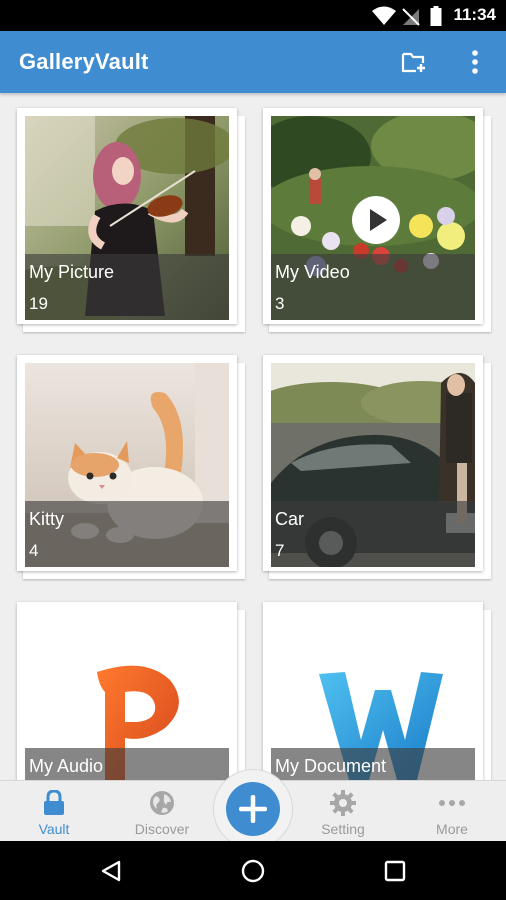 This screenshot has height=900, width=506. I want to click on status-bar: 11:34, so click(253, 15).